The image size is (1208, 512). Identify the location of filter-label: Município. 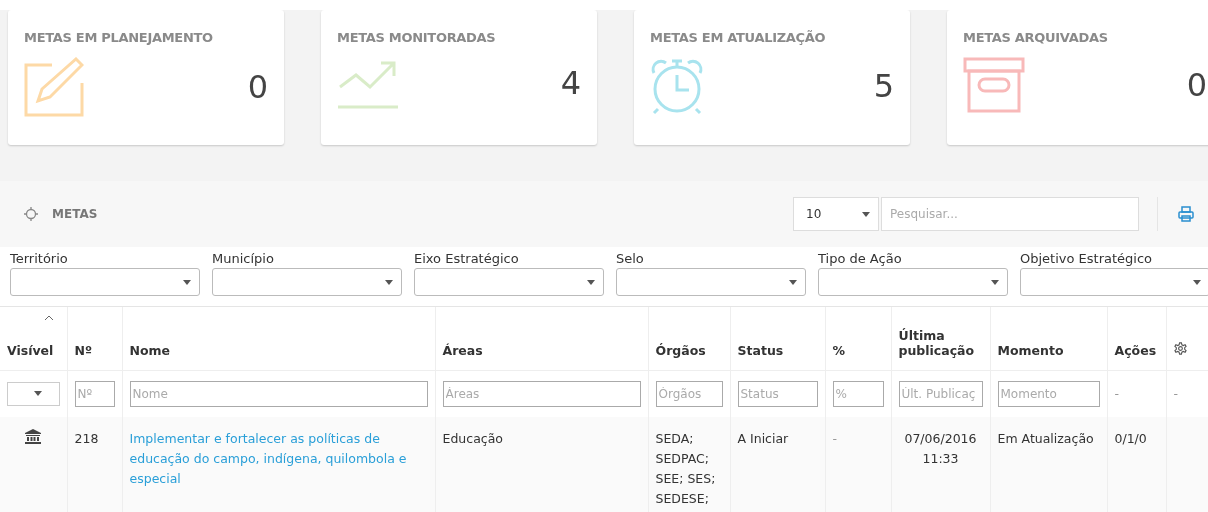
(243, 258).